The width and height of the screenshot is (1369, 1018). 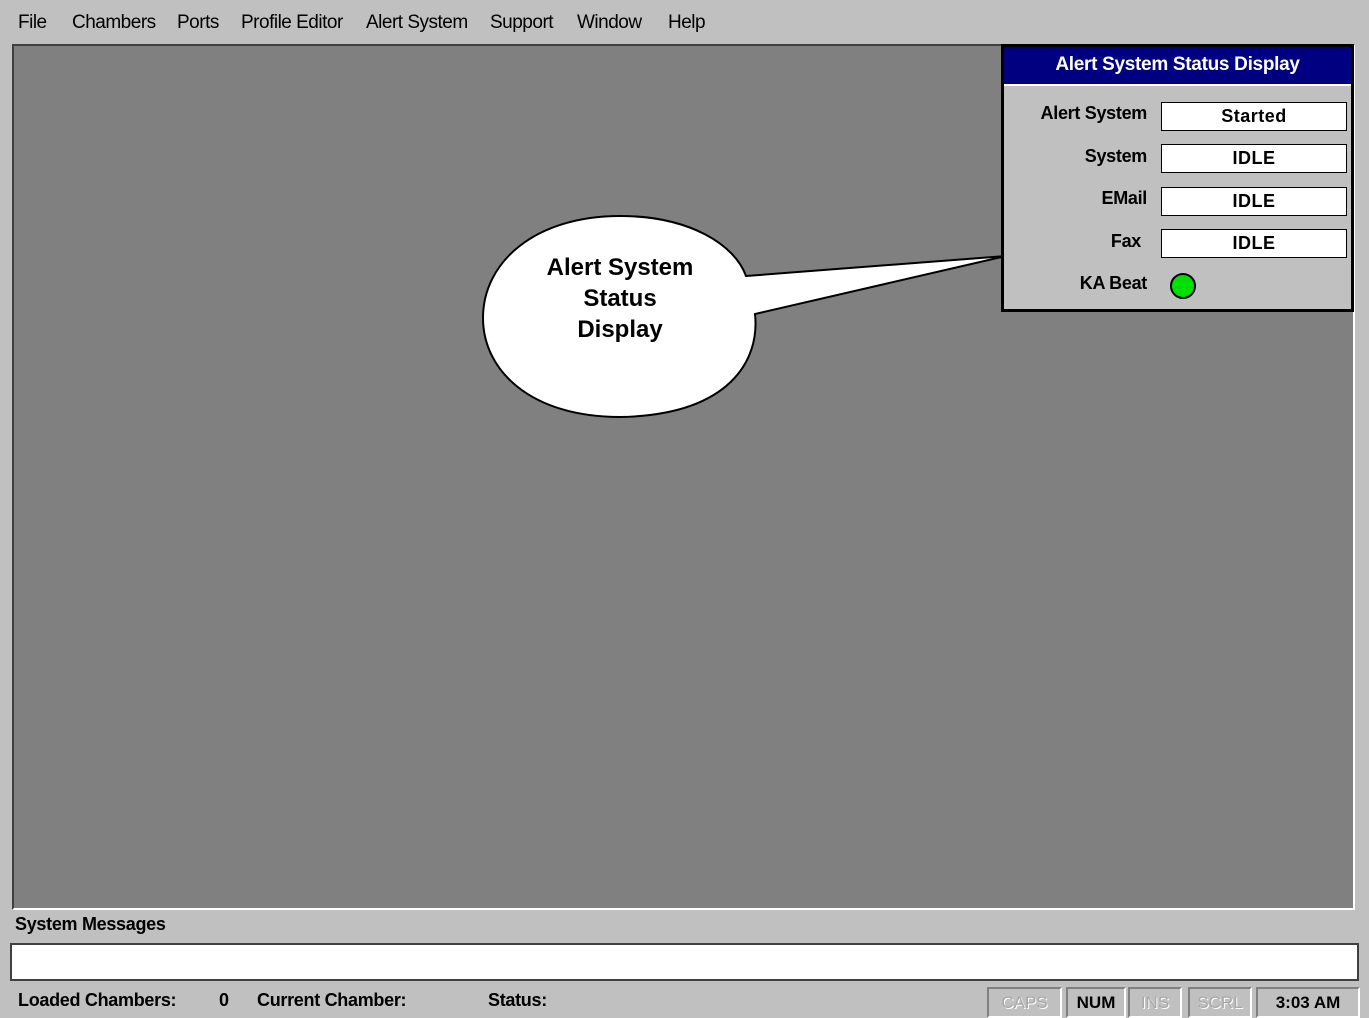 What do you see at coordinates (1096, 1002) in the screenshot?
I see `num-indicator: NUM` at bounding box center [1096, 1002].